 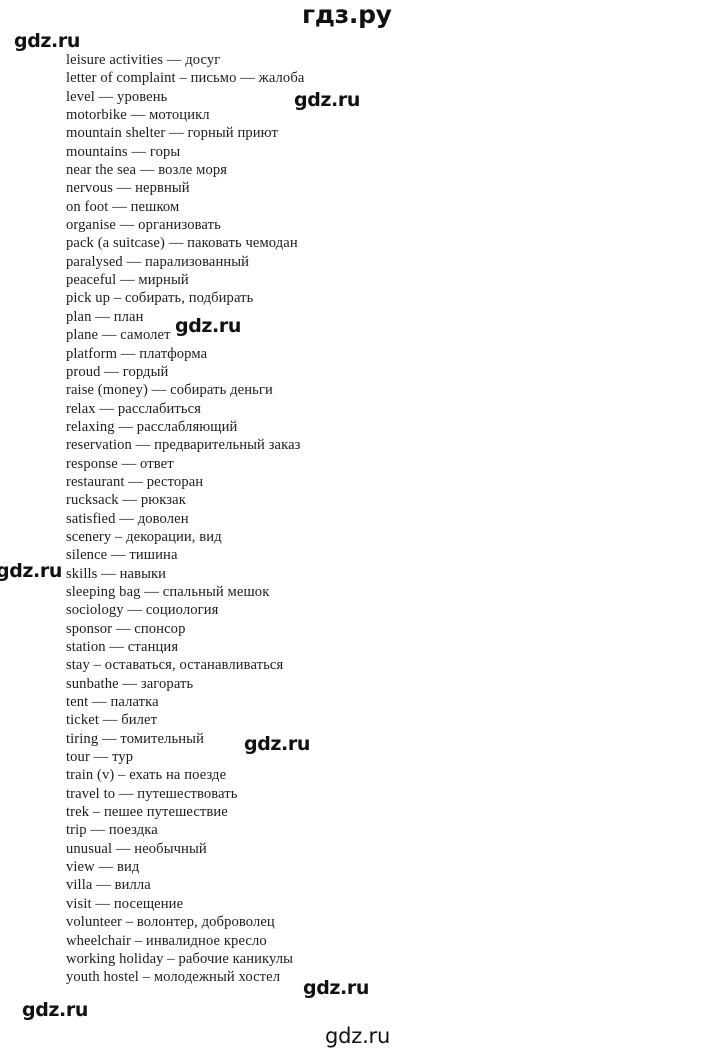 What do you see at coordinates (126, 500) in the screenshot?
I see `vocabulary-entry: rucksack — рюкзак` at bounding box center [126, 500].